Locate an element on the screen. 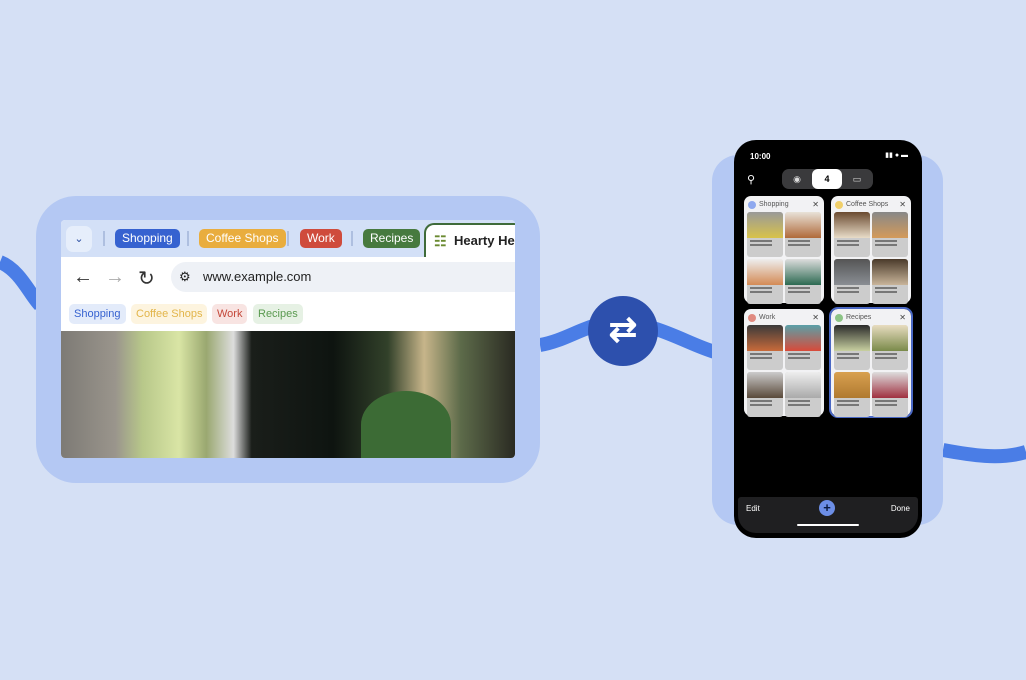 Image resolution: width=1026 pixels, height=680 pixels. site-settings-icon: ⚙ is located at coordinates (185, 277).